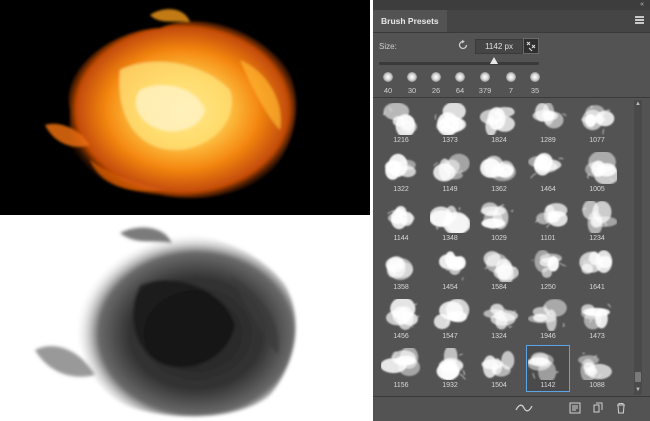 The image size is (650, 421). I want to click on brush-preset-1149: 1149, so click(450, 172).